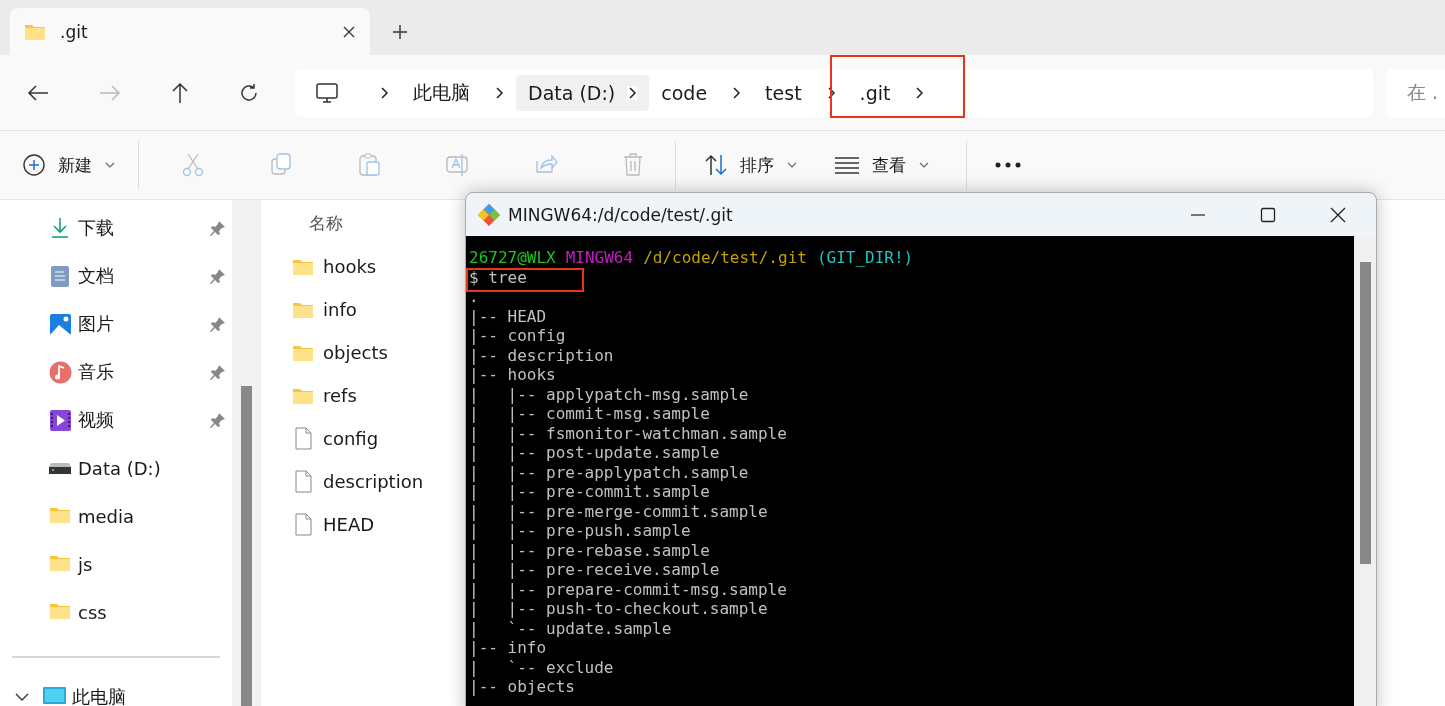  What do you see at coordinates (441, 92) in the screenshot?
I see `breadcrumb-item: 此电脑` at bounding box center [441, 92].